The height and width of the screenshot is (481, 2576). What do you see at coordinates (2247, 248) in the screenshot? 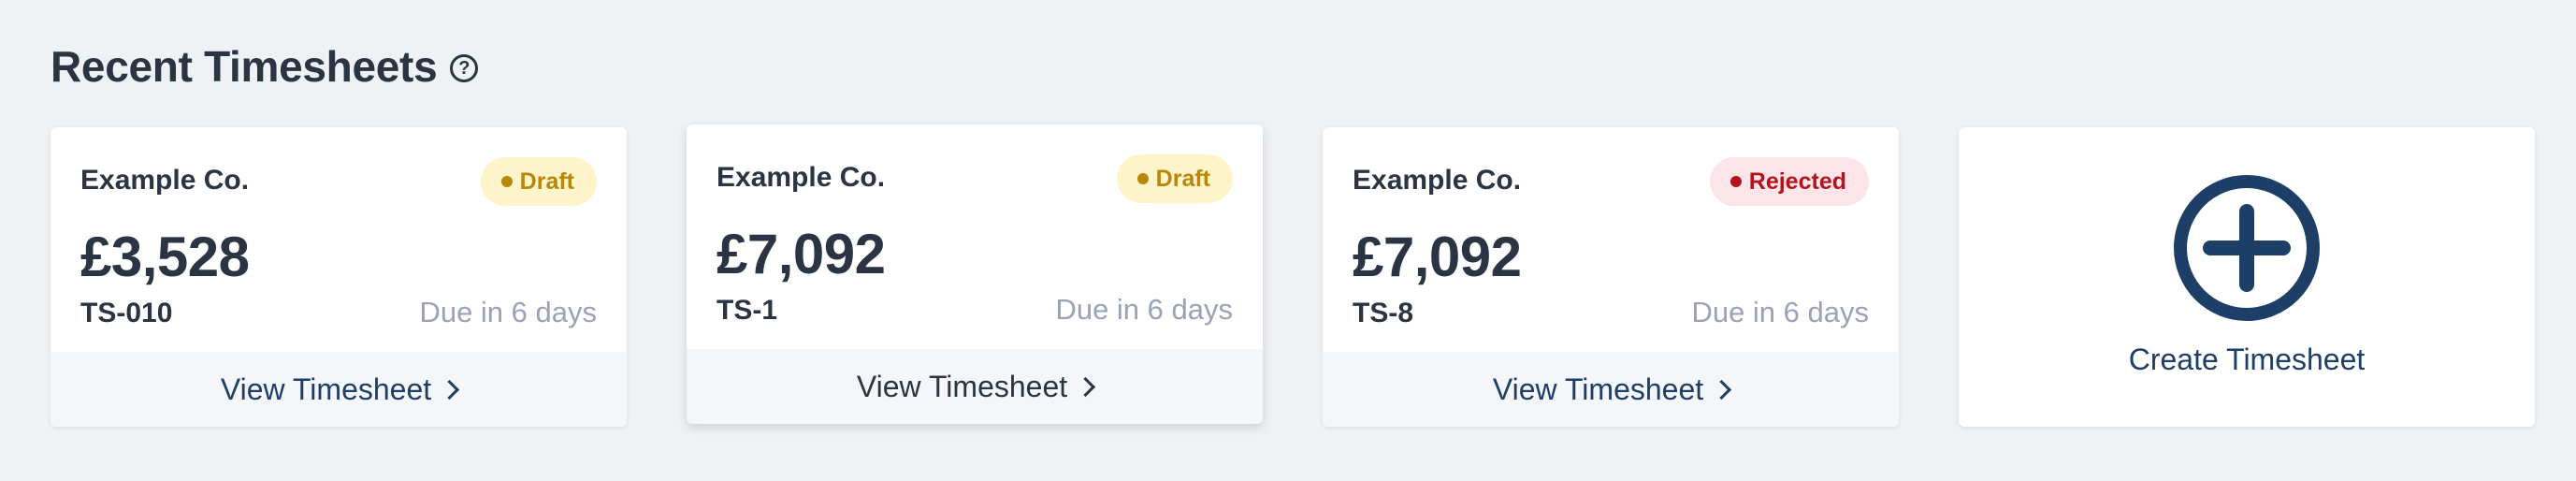
I see `plus-circle-icon` at bounding box center [2247, 248].